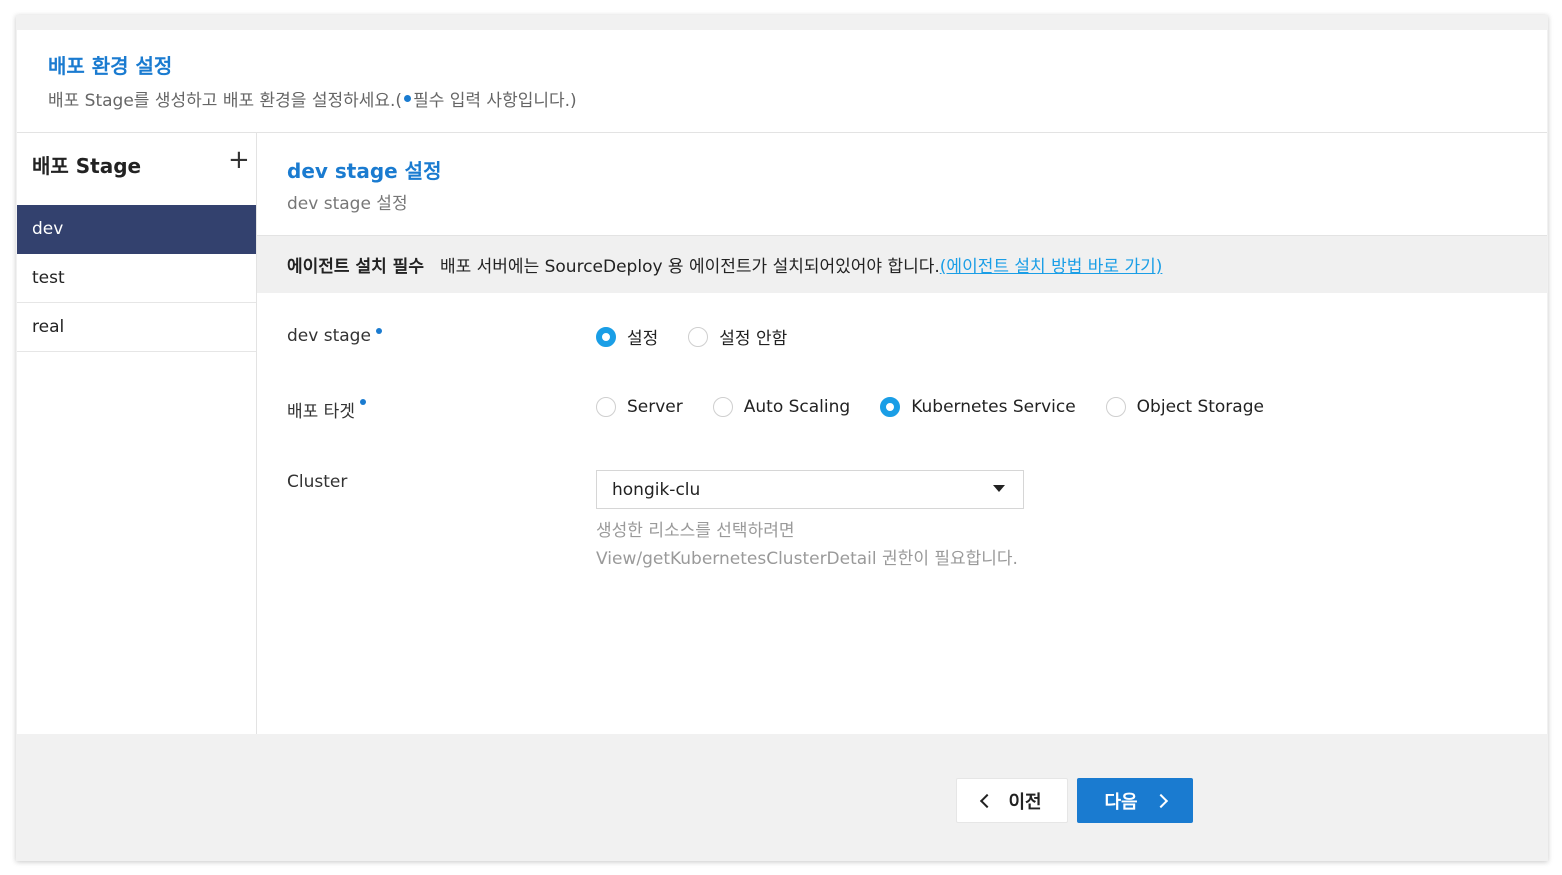 This screenshot has height=875, width=1562. What do you see at coordinates (1051, 264) in the screenshot?
I see `agent-install-guide-link: (에이전트 설치 방법 바로 가기)` at bounding box center [1051, 264].